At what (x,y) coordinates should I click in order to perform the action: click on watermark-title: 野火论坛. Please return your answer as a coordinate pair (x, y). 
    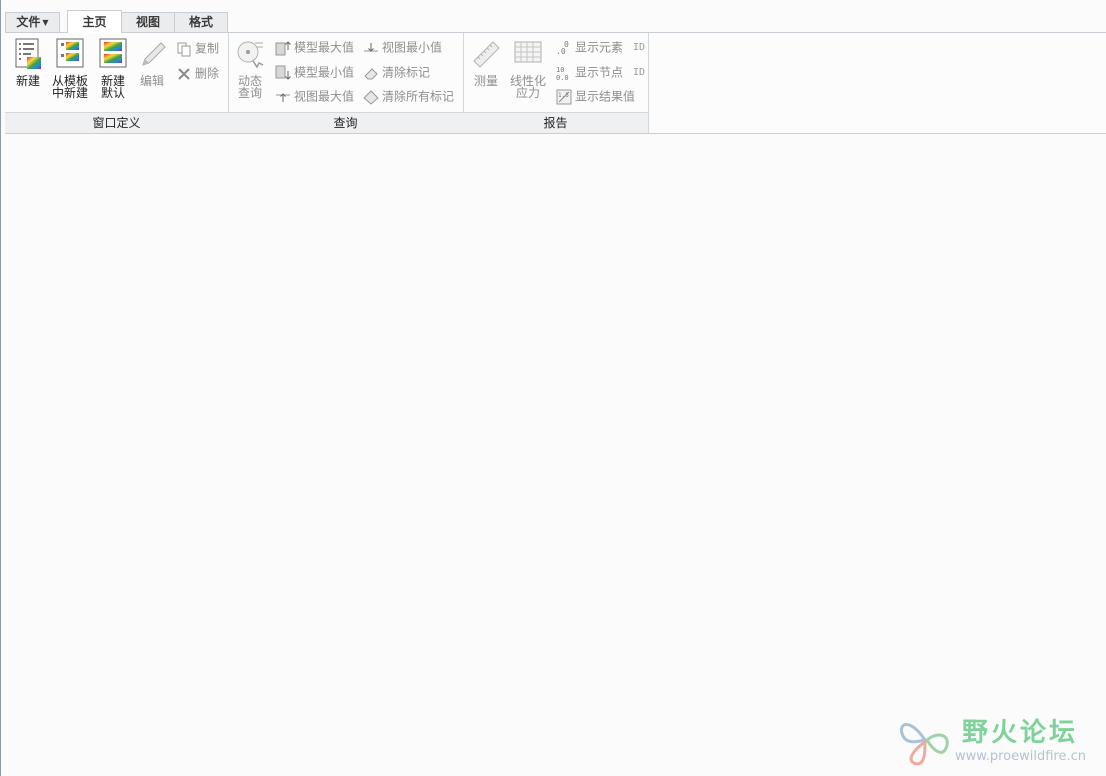
    Looking at the image, I should click on (1020, 733).